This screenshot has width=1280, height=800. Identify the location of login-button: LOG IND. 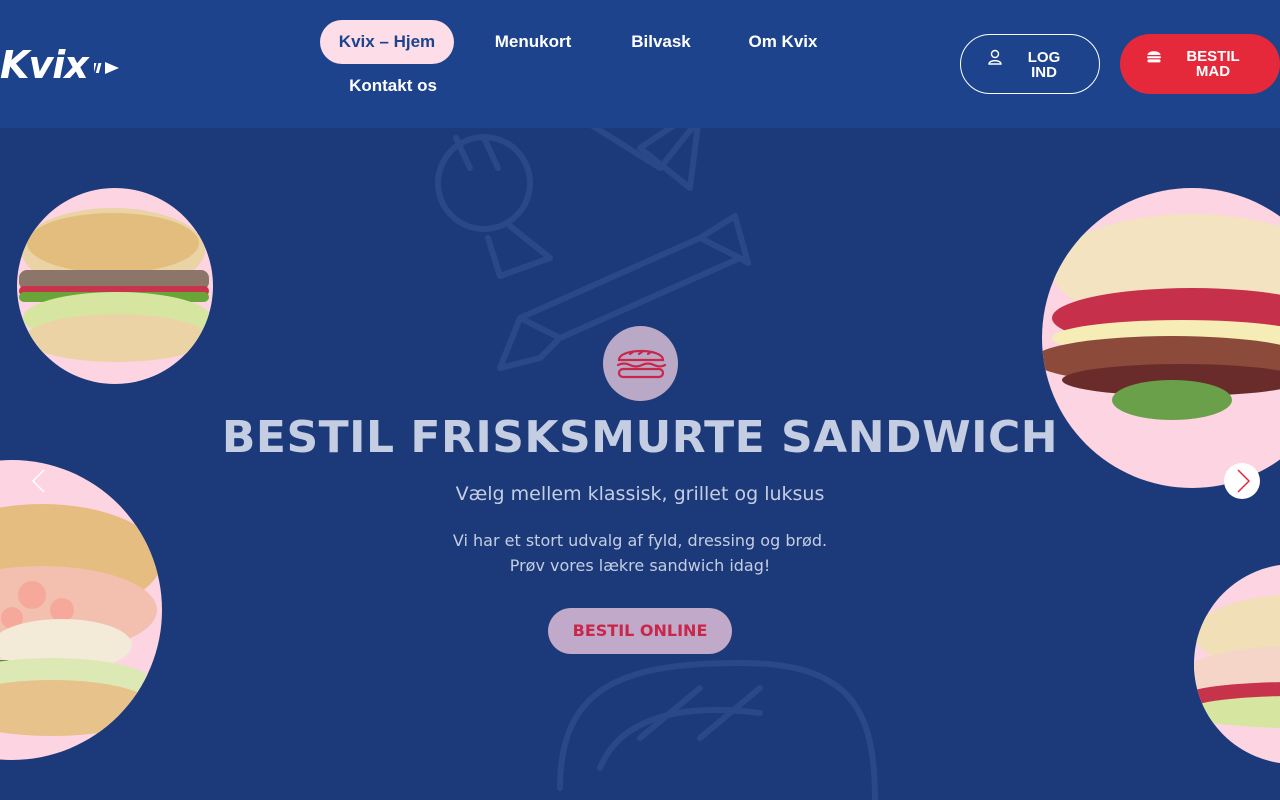
(1030, 64).